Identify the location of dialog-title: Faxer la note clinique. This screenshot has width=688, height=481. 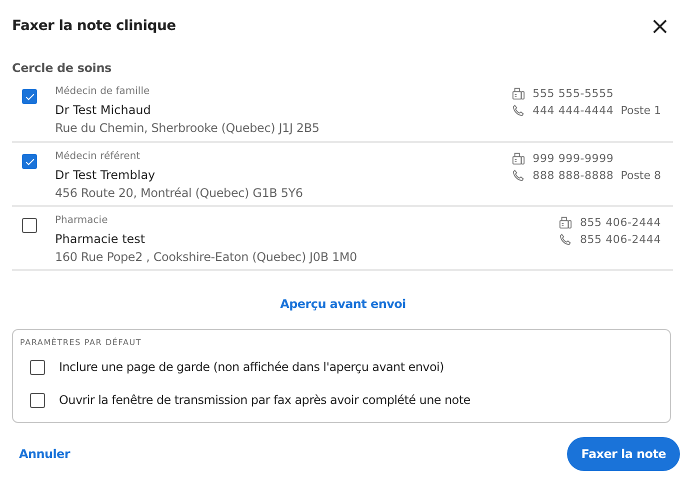
(94, 26).